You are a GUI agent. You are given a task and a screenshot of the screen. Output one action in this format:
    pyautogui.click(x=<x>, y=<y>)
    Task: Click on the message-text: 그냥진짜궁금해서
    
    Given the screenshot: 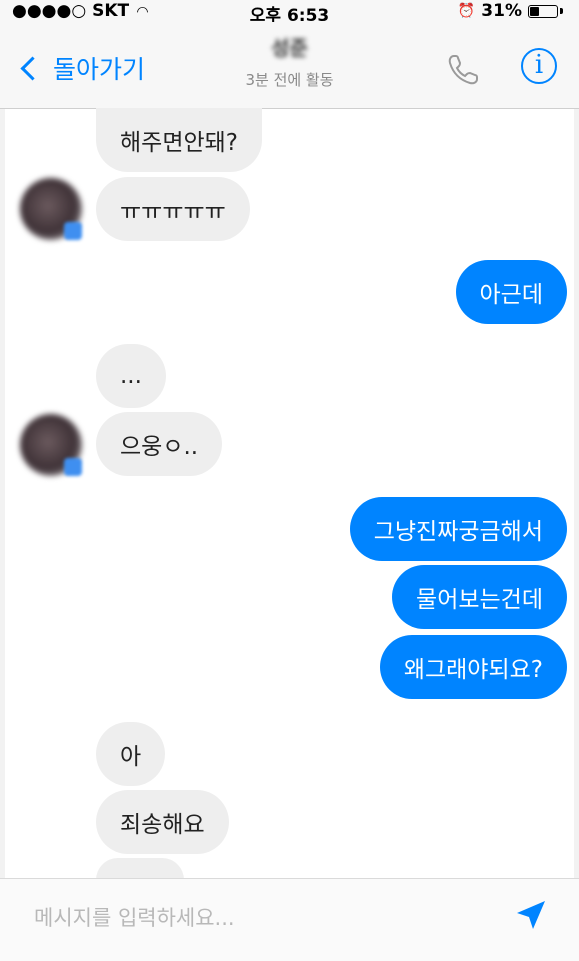 What is the action you would take?
    pyautogui.click(x=458, y=532)
    